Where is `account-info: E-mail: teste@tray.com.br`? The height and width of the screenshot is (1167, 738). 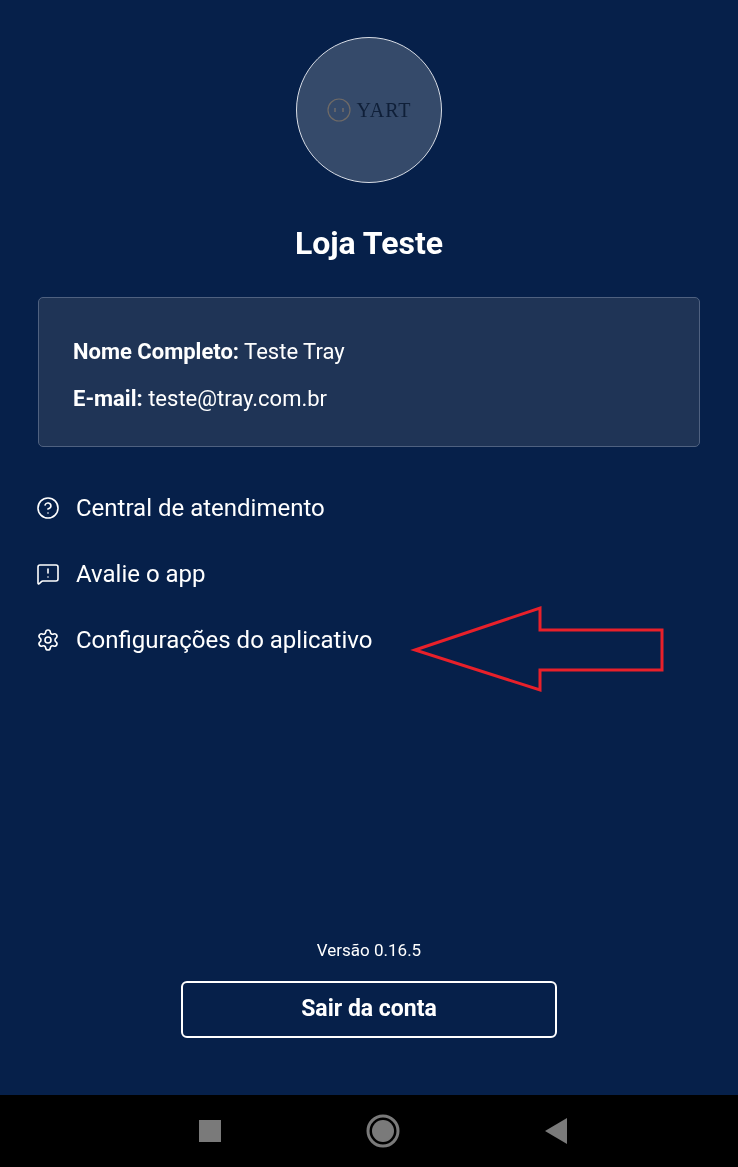 account-info: E-mail: teste@tray.com.br is located at coordinates (201, 399).